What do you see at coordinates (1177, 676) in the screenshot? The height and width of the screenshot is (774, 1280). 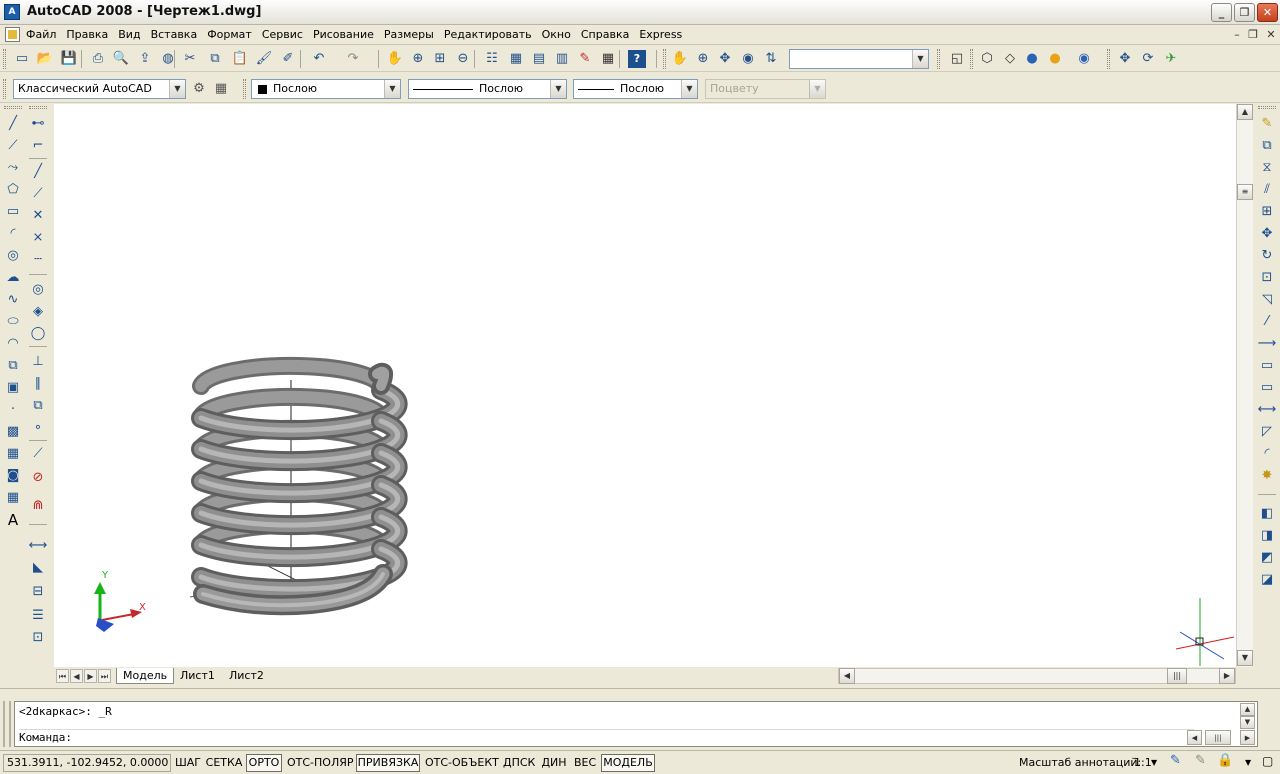 I see `scroll-thumb: |||` at bounding box center [1177, 676].